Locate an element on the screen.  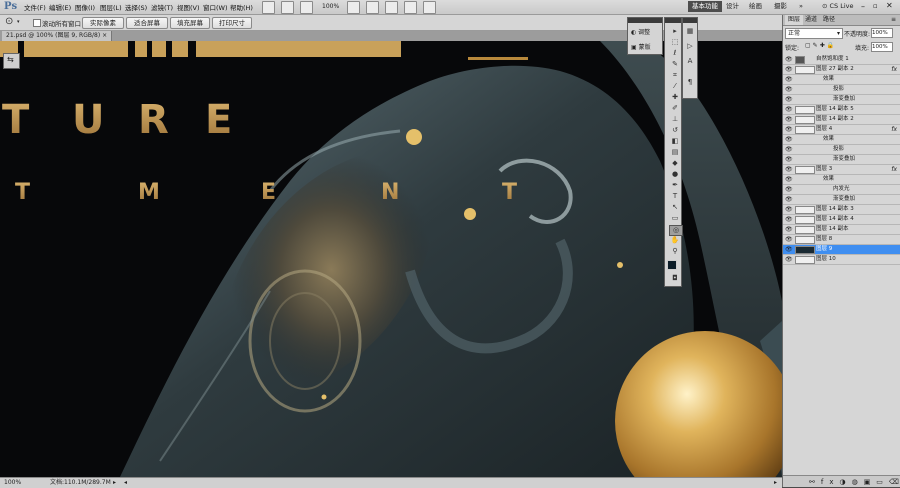
shape-tool-icon: ▭ is located at coordinates (675, 218).